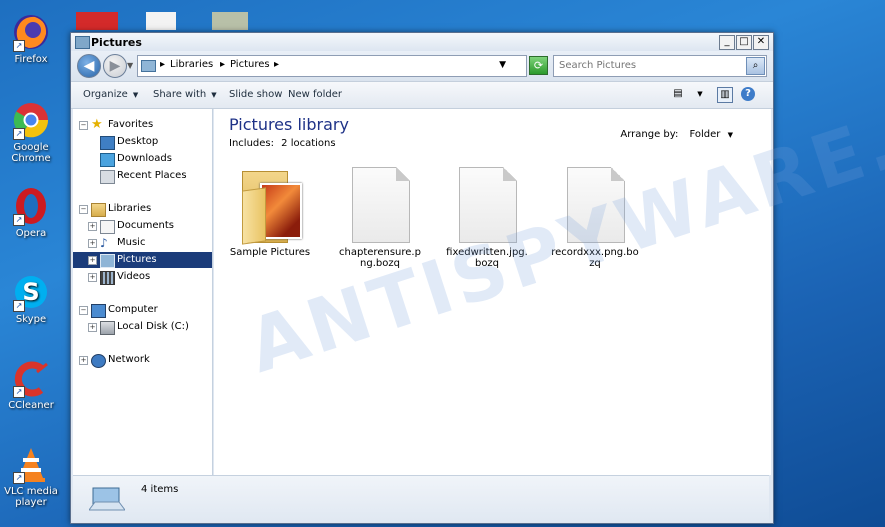 This screenshot has width=885, height=527. What do you see at coordinates (678, 94) in the screenshot?
I see `view-icon: ▤` at bounding box center [678, 94].